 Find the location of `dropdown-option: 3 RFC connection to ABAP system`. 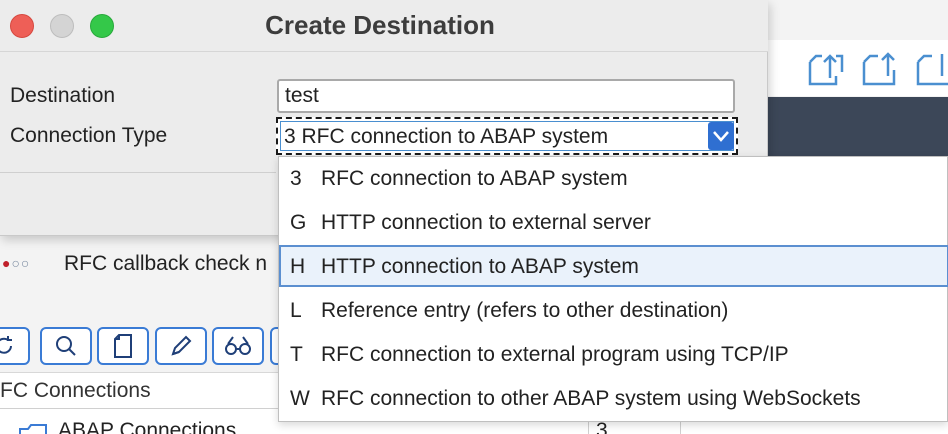

dropdown-option: 3 RFC connection to ABAP system is located at coordinates (613, 179).